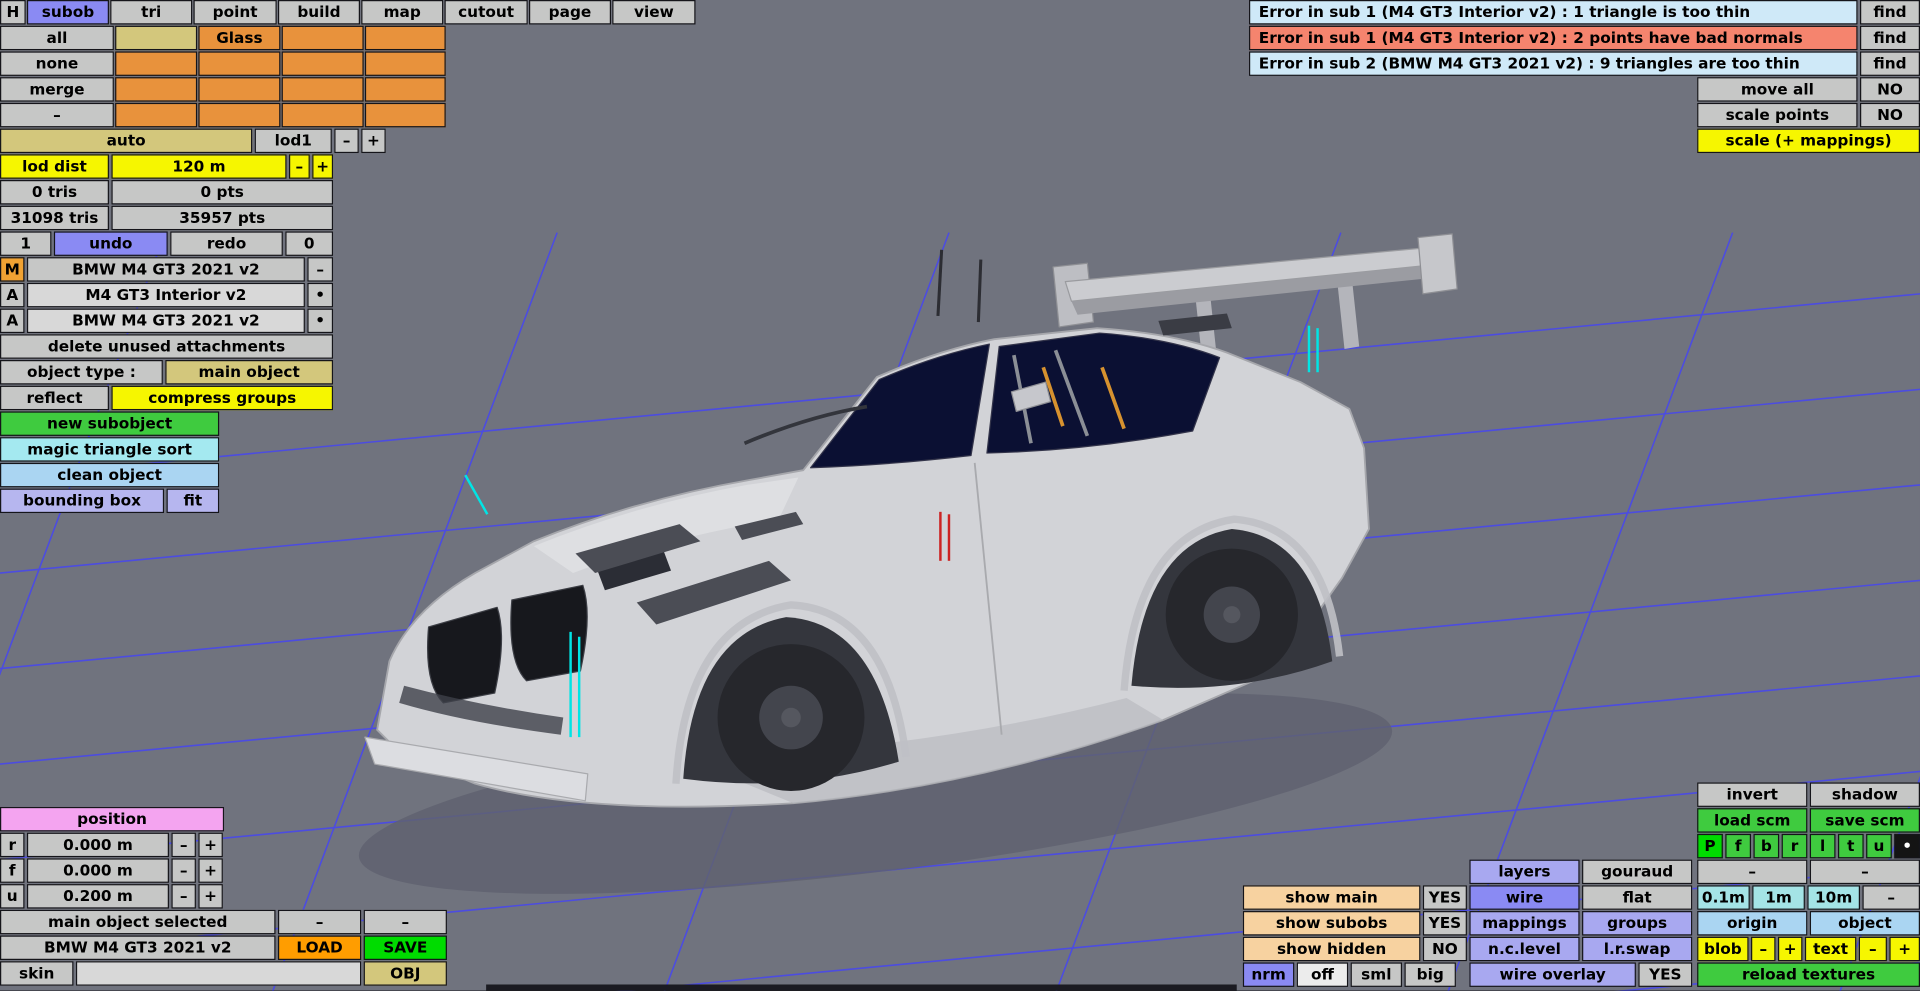  I want to click on tab-map: map, so click(402, 12).